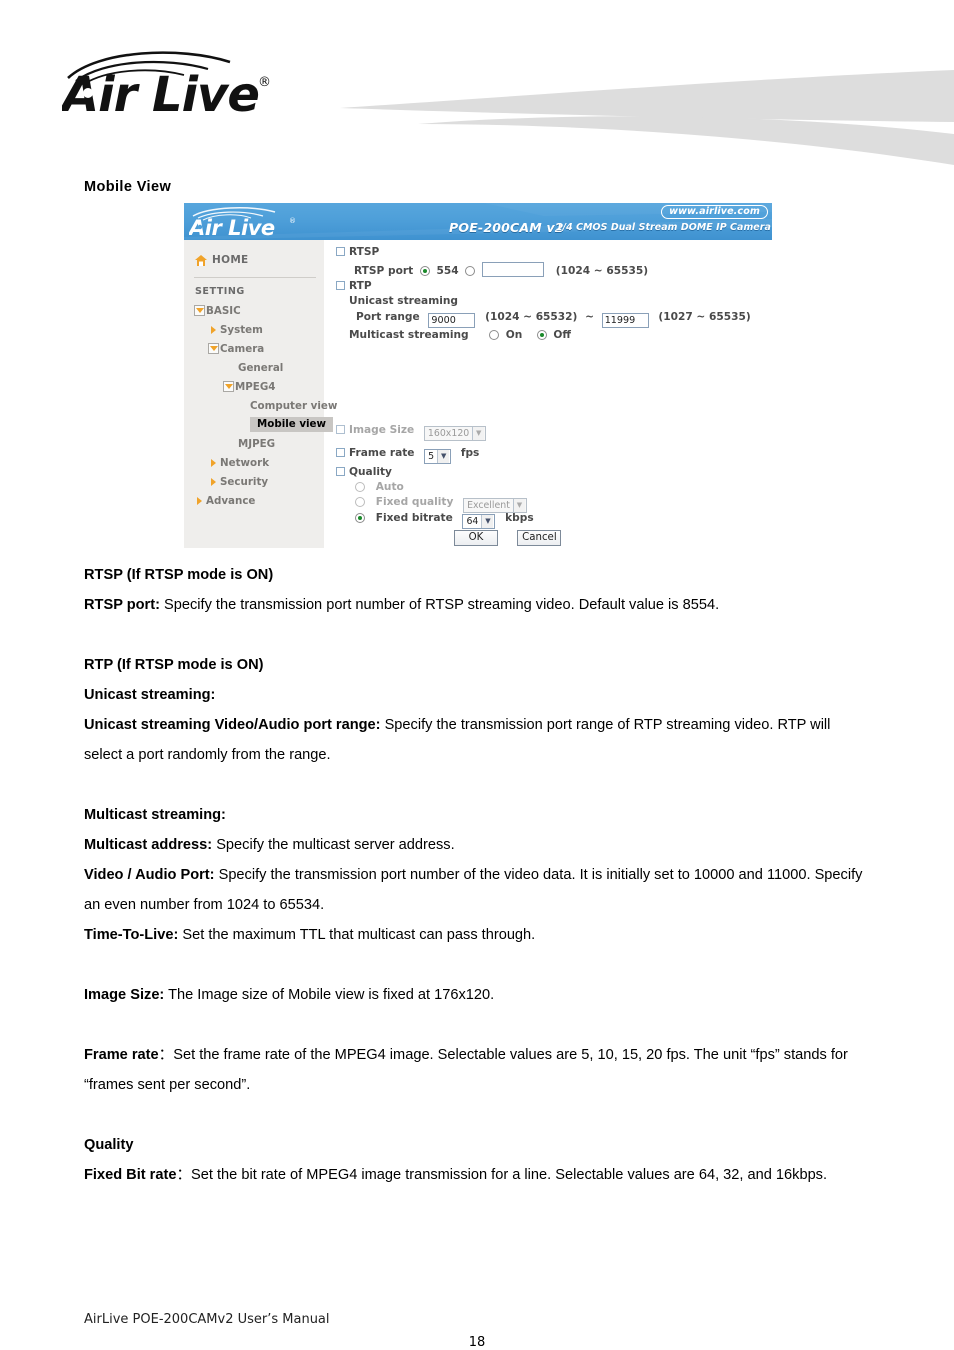 This screenshot has width=954, height=1350. What do you see at coordinates (257, 443) in the screenshot?
I see `sidebar-item-label: MJPEG` at bounding box center [257, 443].